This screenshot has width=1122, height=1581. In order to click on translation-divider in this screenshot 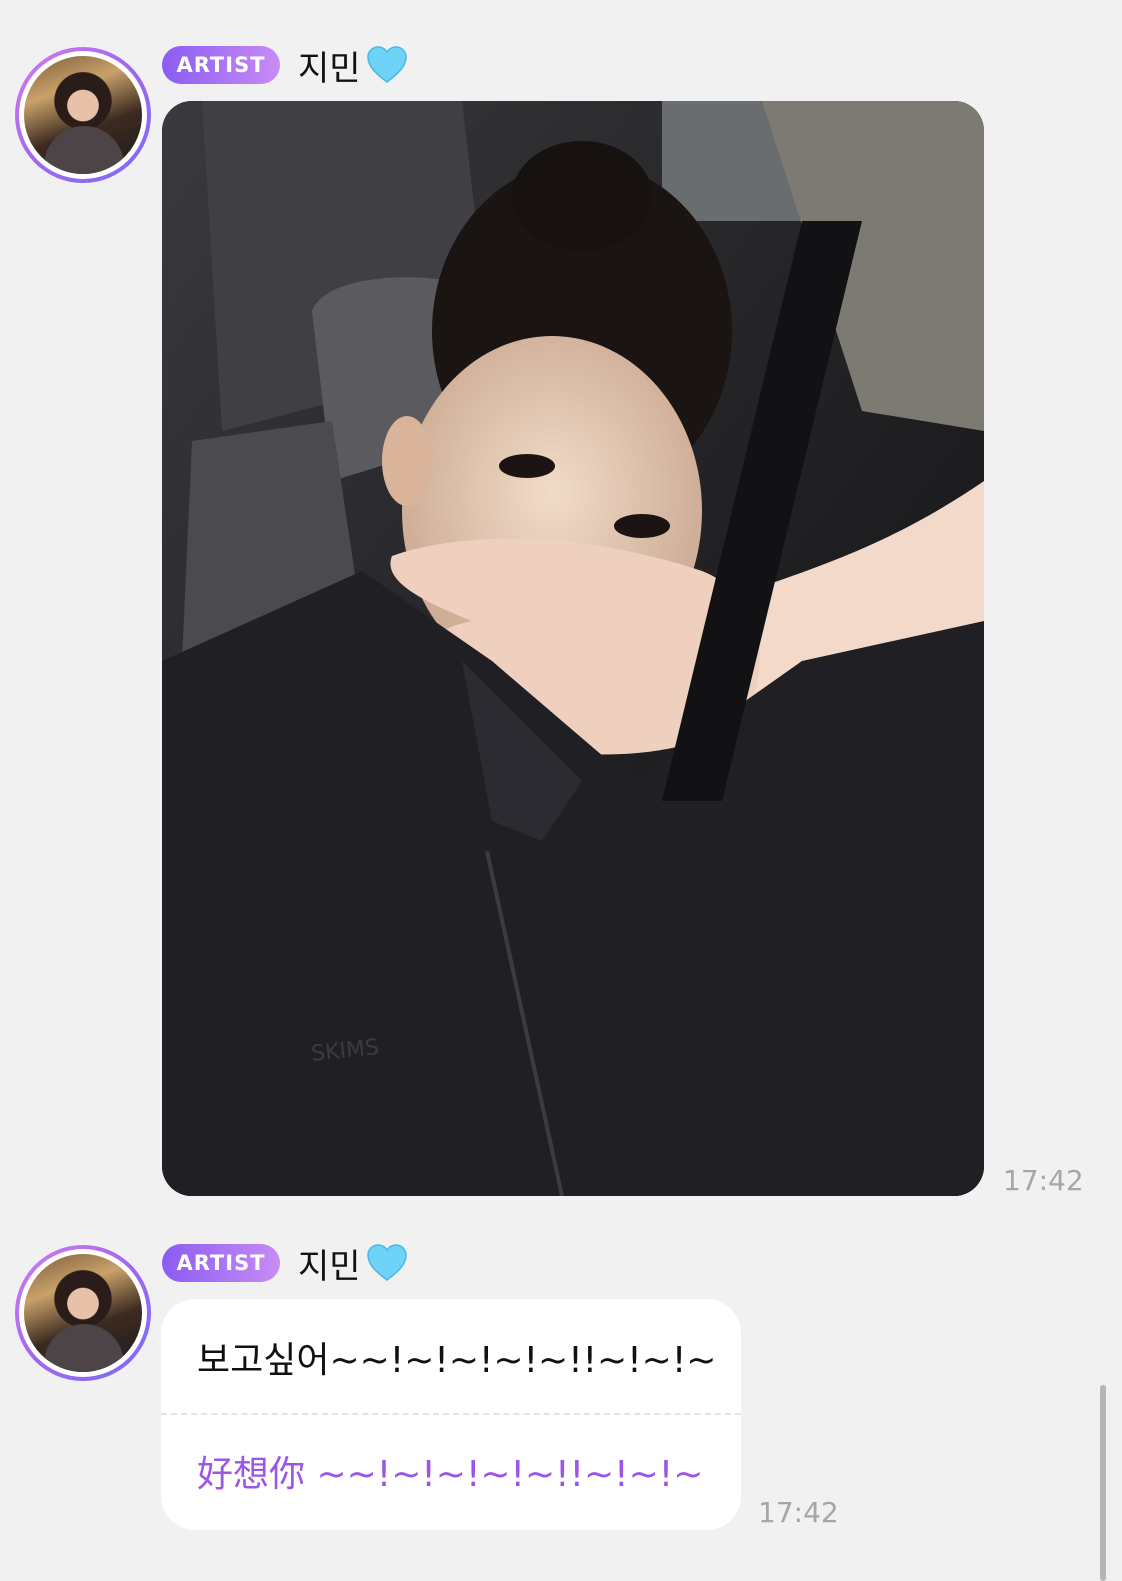, I will do `click(451, 1414)`.